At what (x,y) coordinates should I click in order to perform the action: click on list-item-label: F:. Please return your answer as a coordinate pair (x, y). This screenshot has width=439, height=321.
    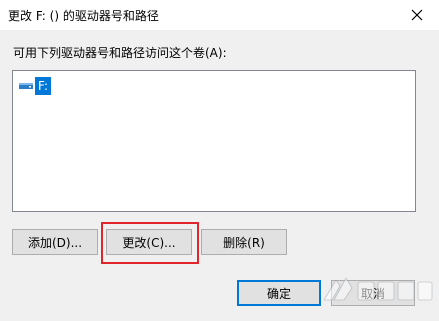
    Looking at the image, I should click on (43, 86).